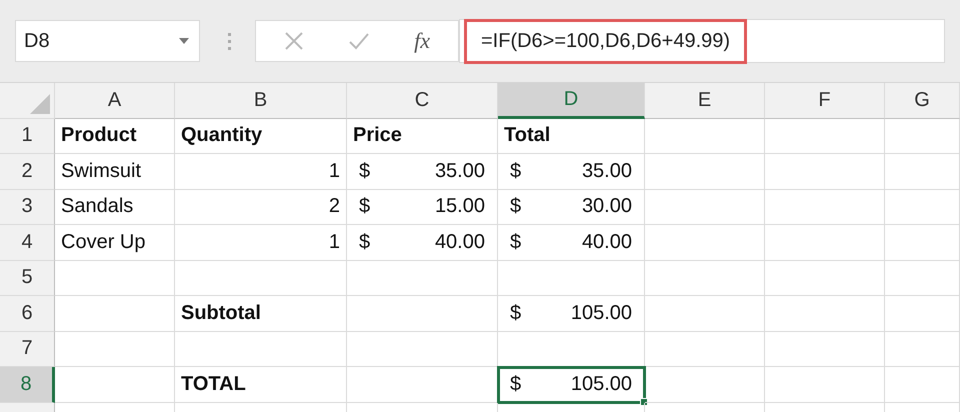 The height and width of the screenshot is (412, 960). What do you see at coordinates (40, 104) in the screenshot?
I see `select-all-icon` at bounding box center [40, 104].